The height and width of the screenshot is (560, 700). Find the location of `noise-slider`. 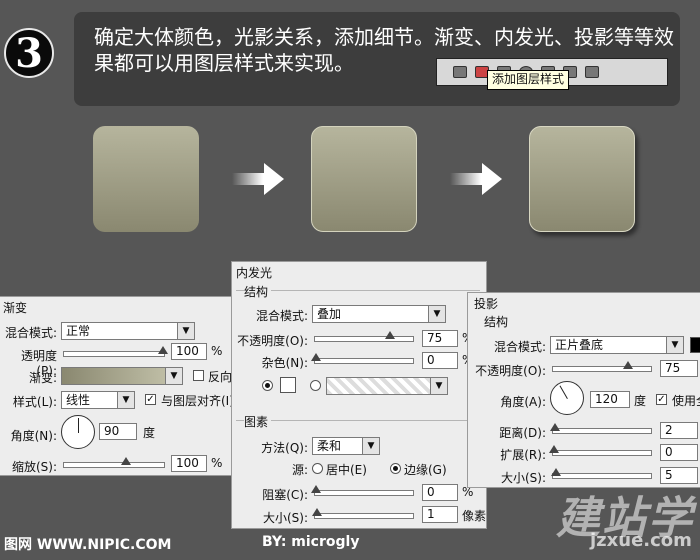

noise-slider is located at coordinates (362, 358).